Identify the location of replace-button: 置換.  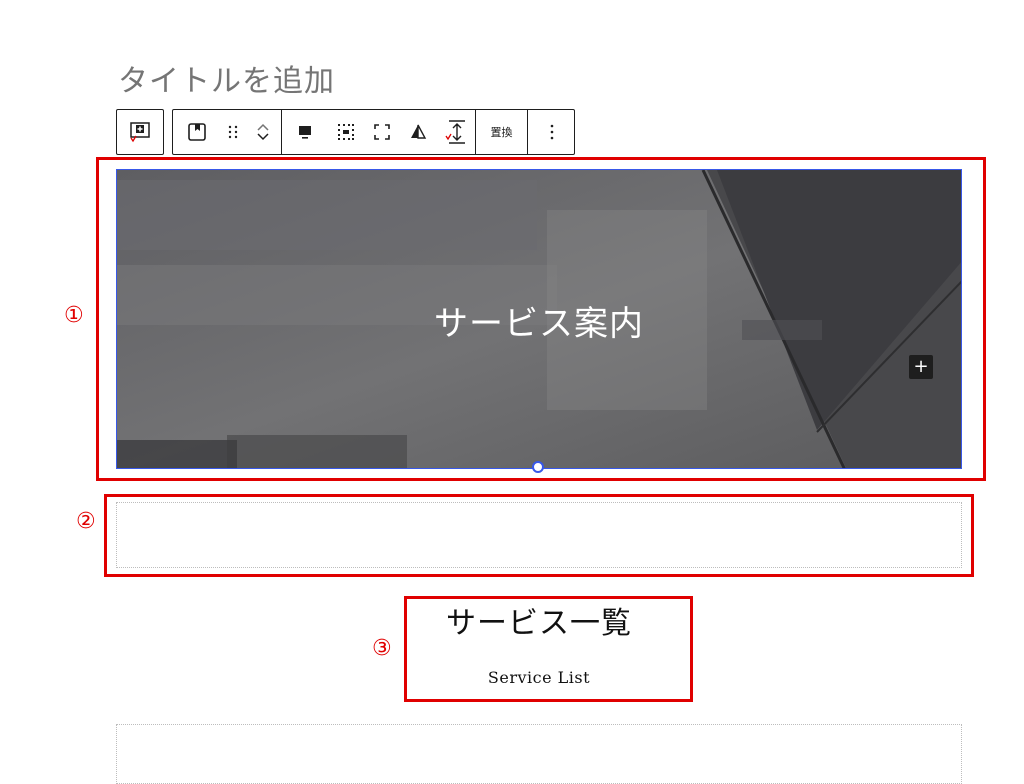
(501, 132).